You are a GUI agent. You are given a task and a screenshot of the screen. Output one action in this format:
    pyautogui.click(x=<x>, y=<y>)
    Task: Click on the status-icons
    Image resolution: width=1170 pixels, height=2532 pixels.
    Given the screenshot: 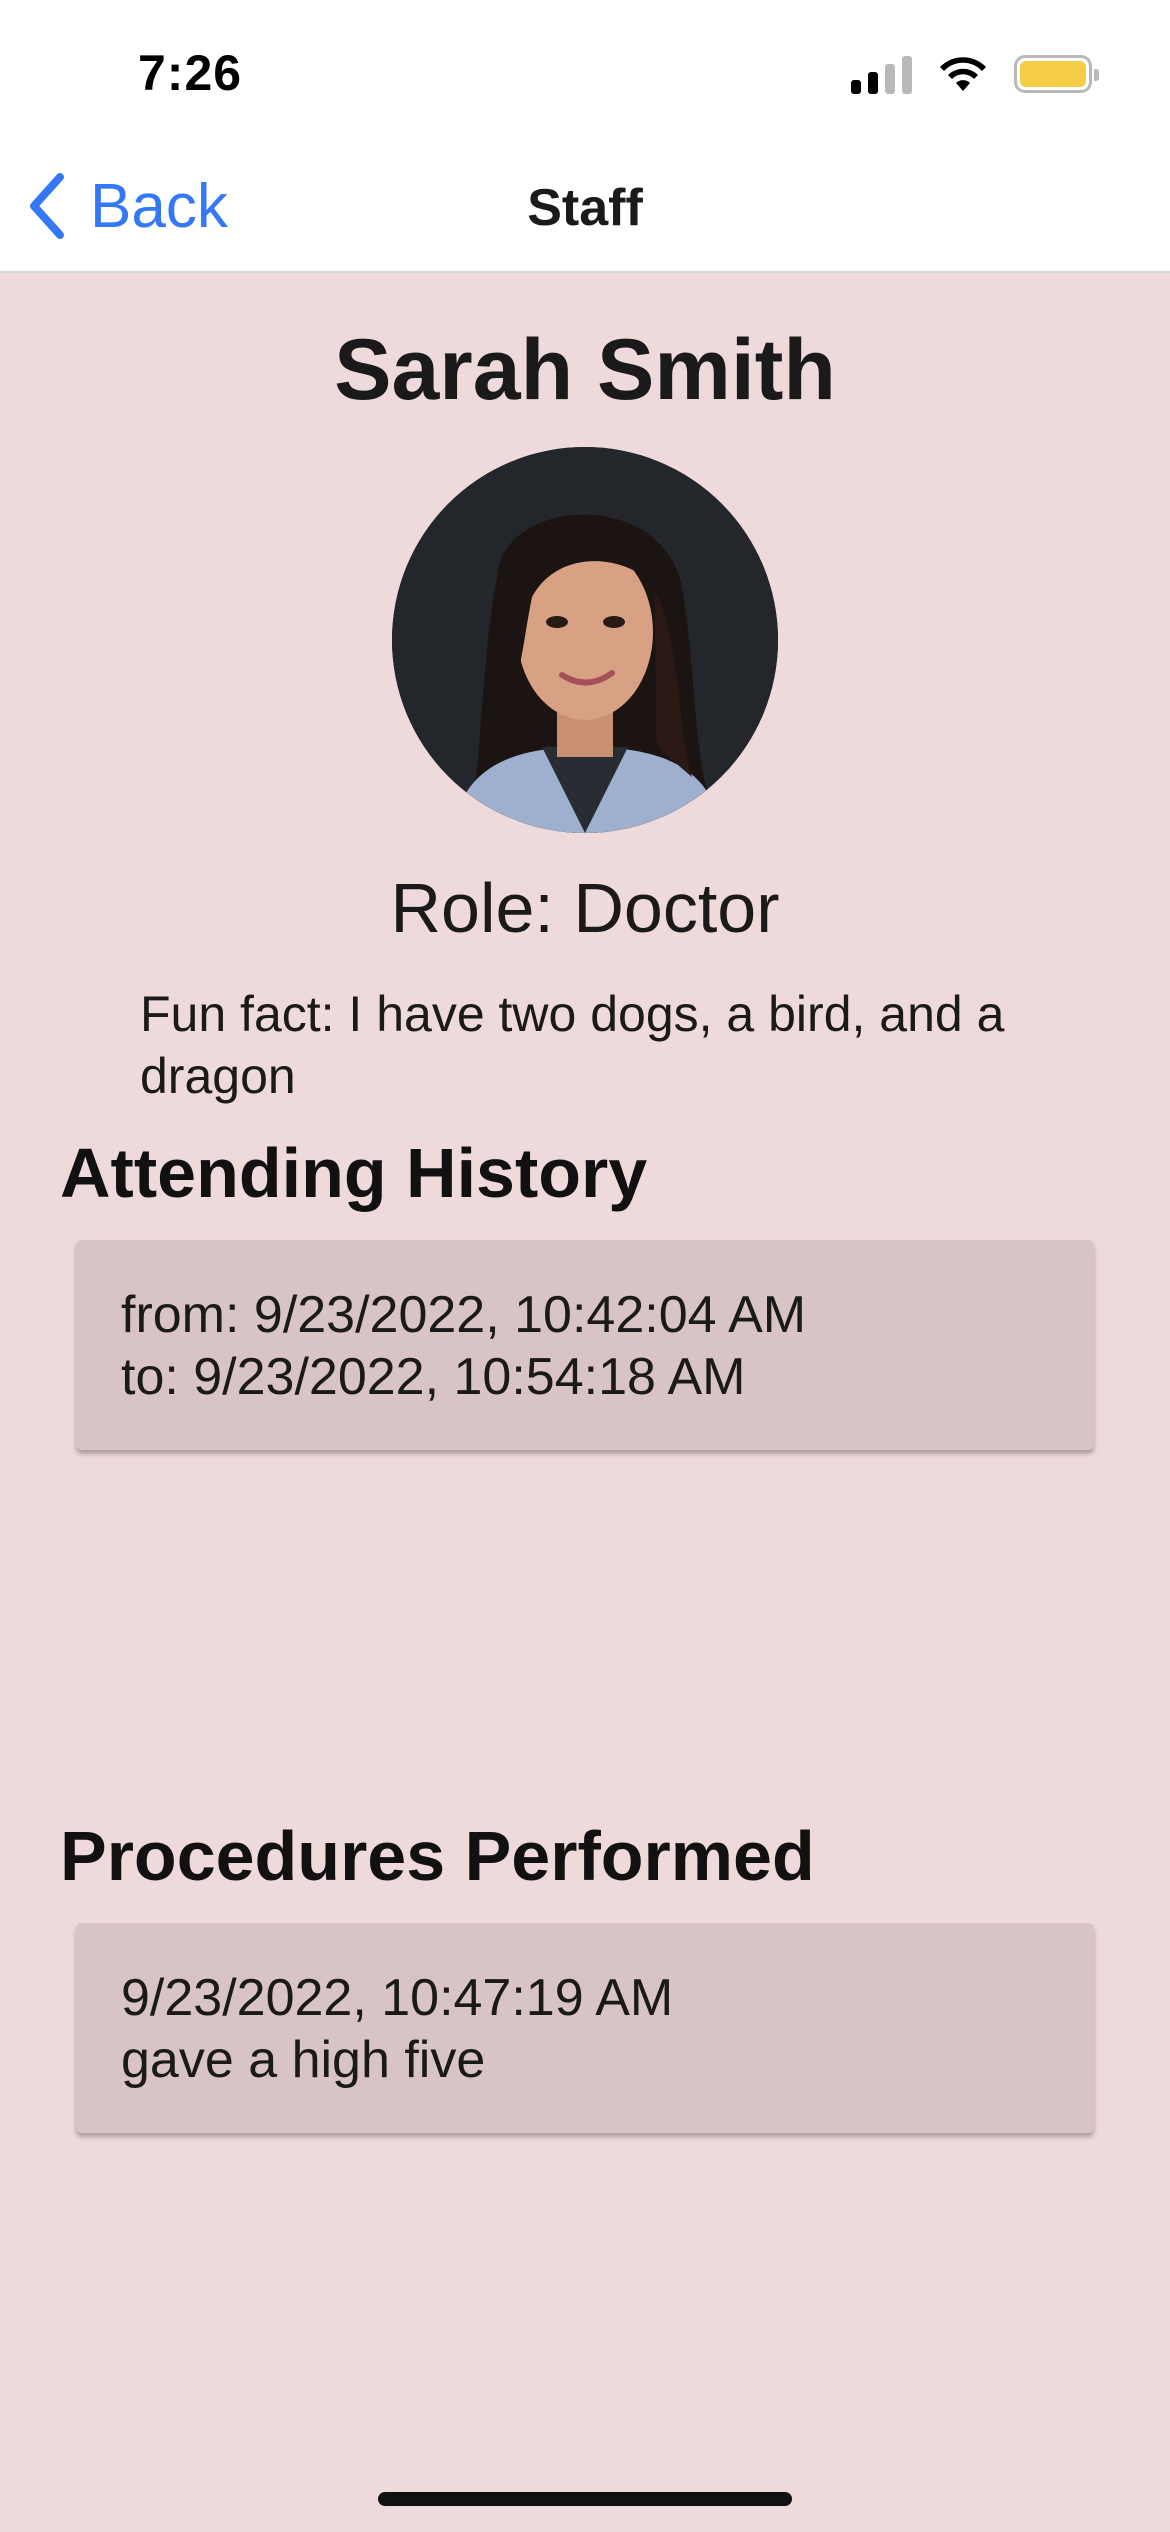 What is the action you would take?
    pyautogui.click(x=975, y=74)
    